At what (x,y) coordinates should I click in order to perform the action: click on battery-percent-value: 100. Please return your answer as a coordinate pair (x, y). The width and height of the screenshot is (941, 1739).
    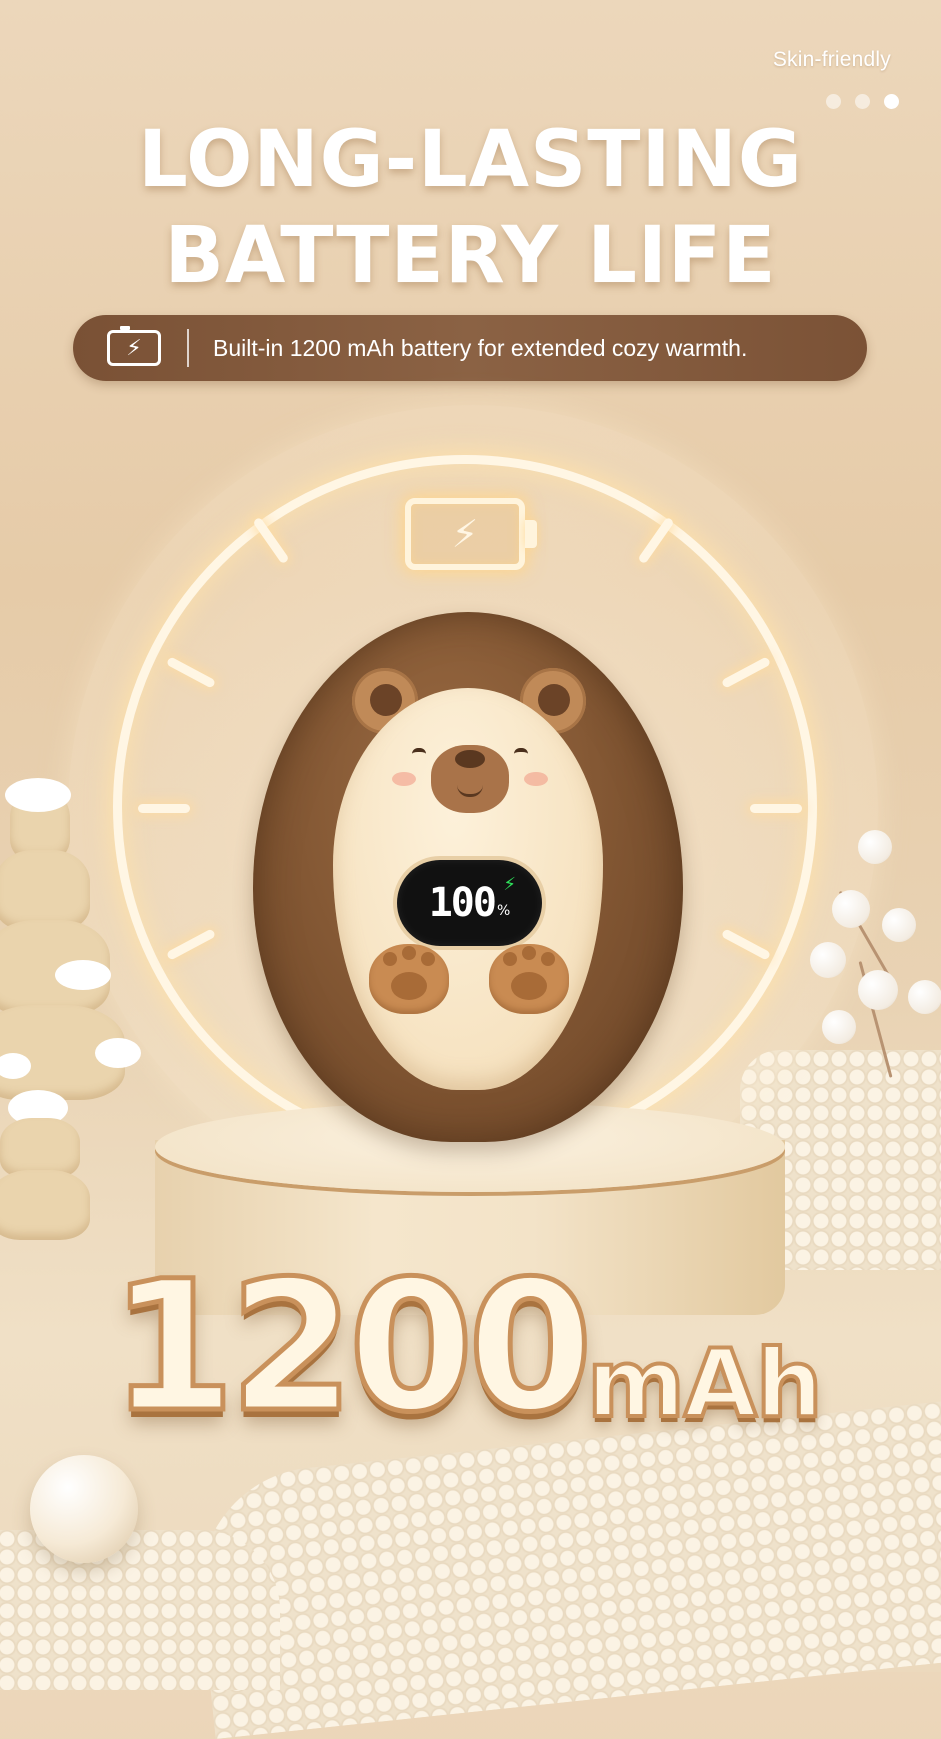
    Looking at the image, I should click on (462, 903).